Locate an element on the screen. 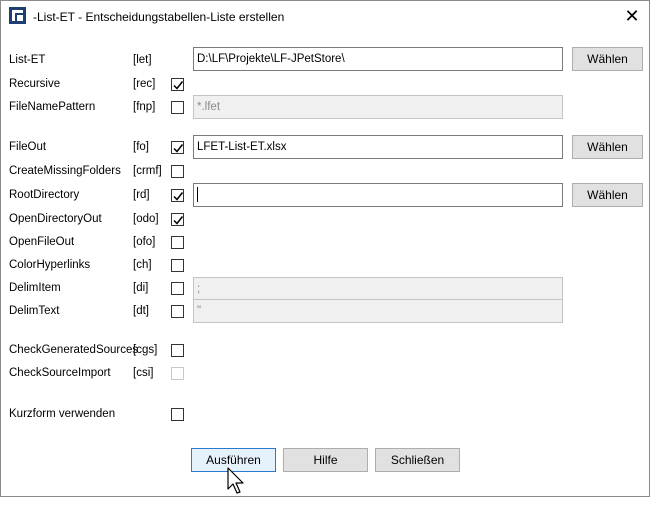  recursive-label: Recursive is located at coordinates (35, 84).